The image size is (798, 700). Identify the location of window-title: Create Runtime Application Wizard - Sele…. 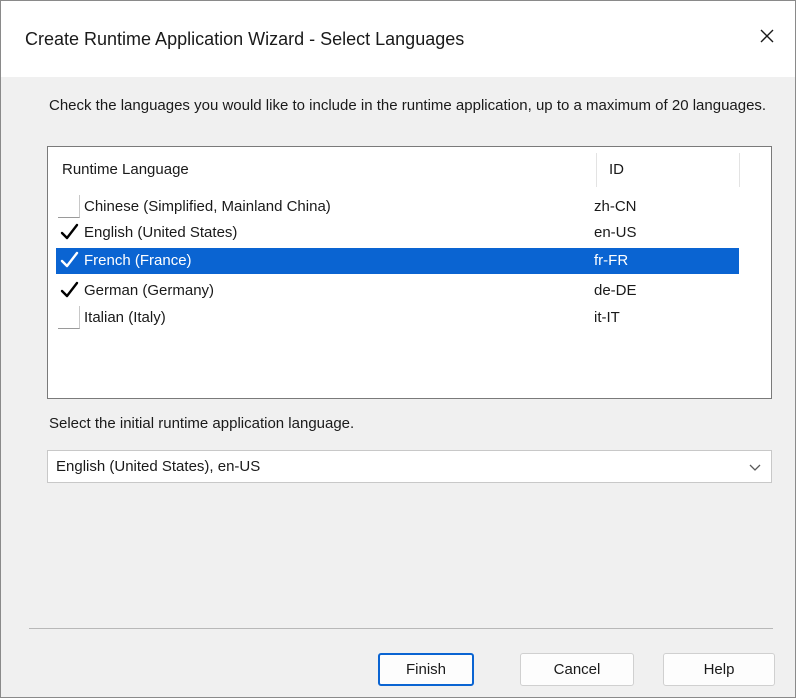
(245, 39).